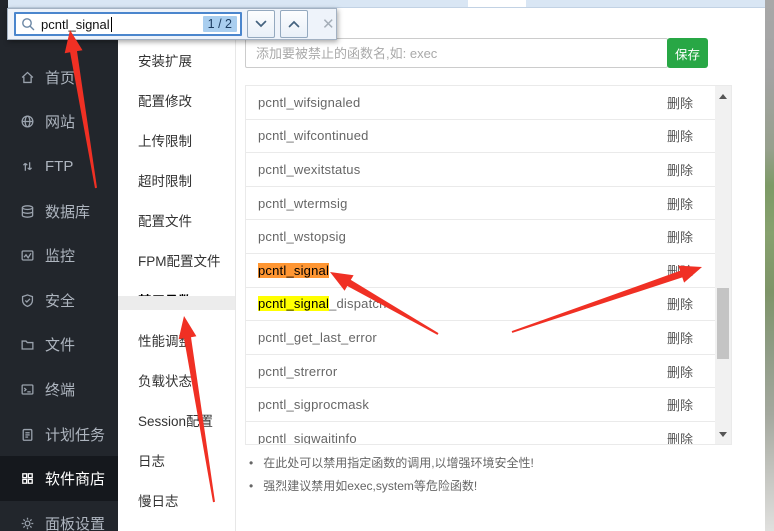 The width and height of the screenshot is (774, 531). I want to click on submenu-item-label: 日志, so click(151, 461).